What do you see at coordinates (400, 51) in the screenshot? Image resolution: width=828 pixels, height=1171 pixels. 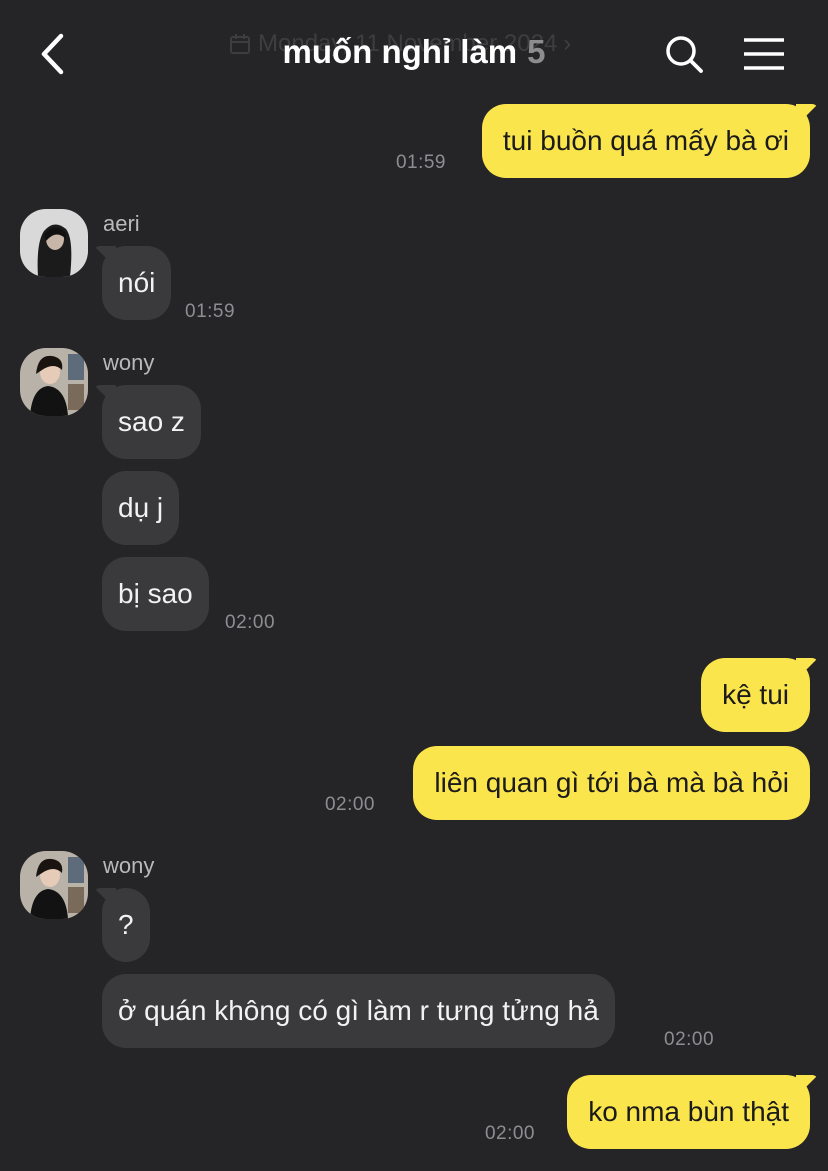 I see `group-name: muốn nghỉ làm` at bounding box center [400, 51].